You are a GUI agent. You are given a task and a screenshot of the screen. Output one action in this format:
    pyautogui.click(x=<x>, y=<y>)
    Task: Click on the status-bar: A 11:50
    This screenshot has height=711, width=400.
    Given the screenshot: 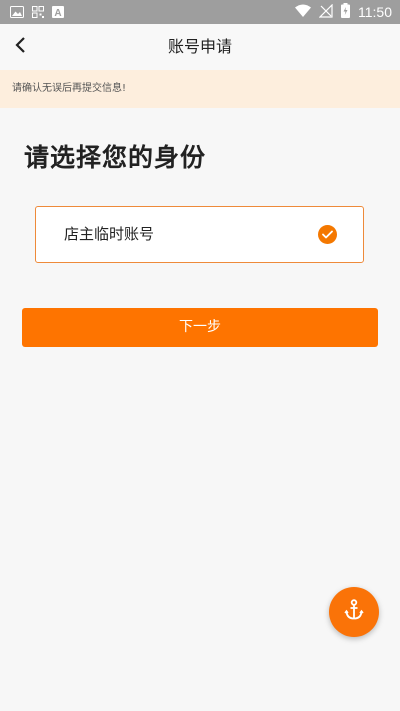 What is the action you would take?
    pyautogui.click(x=200, y=12)
    